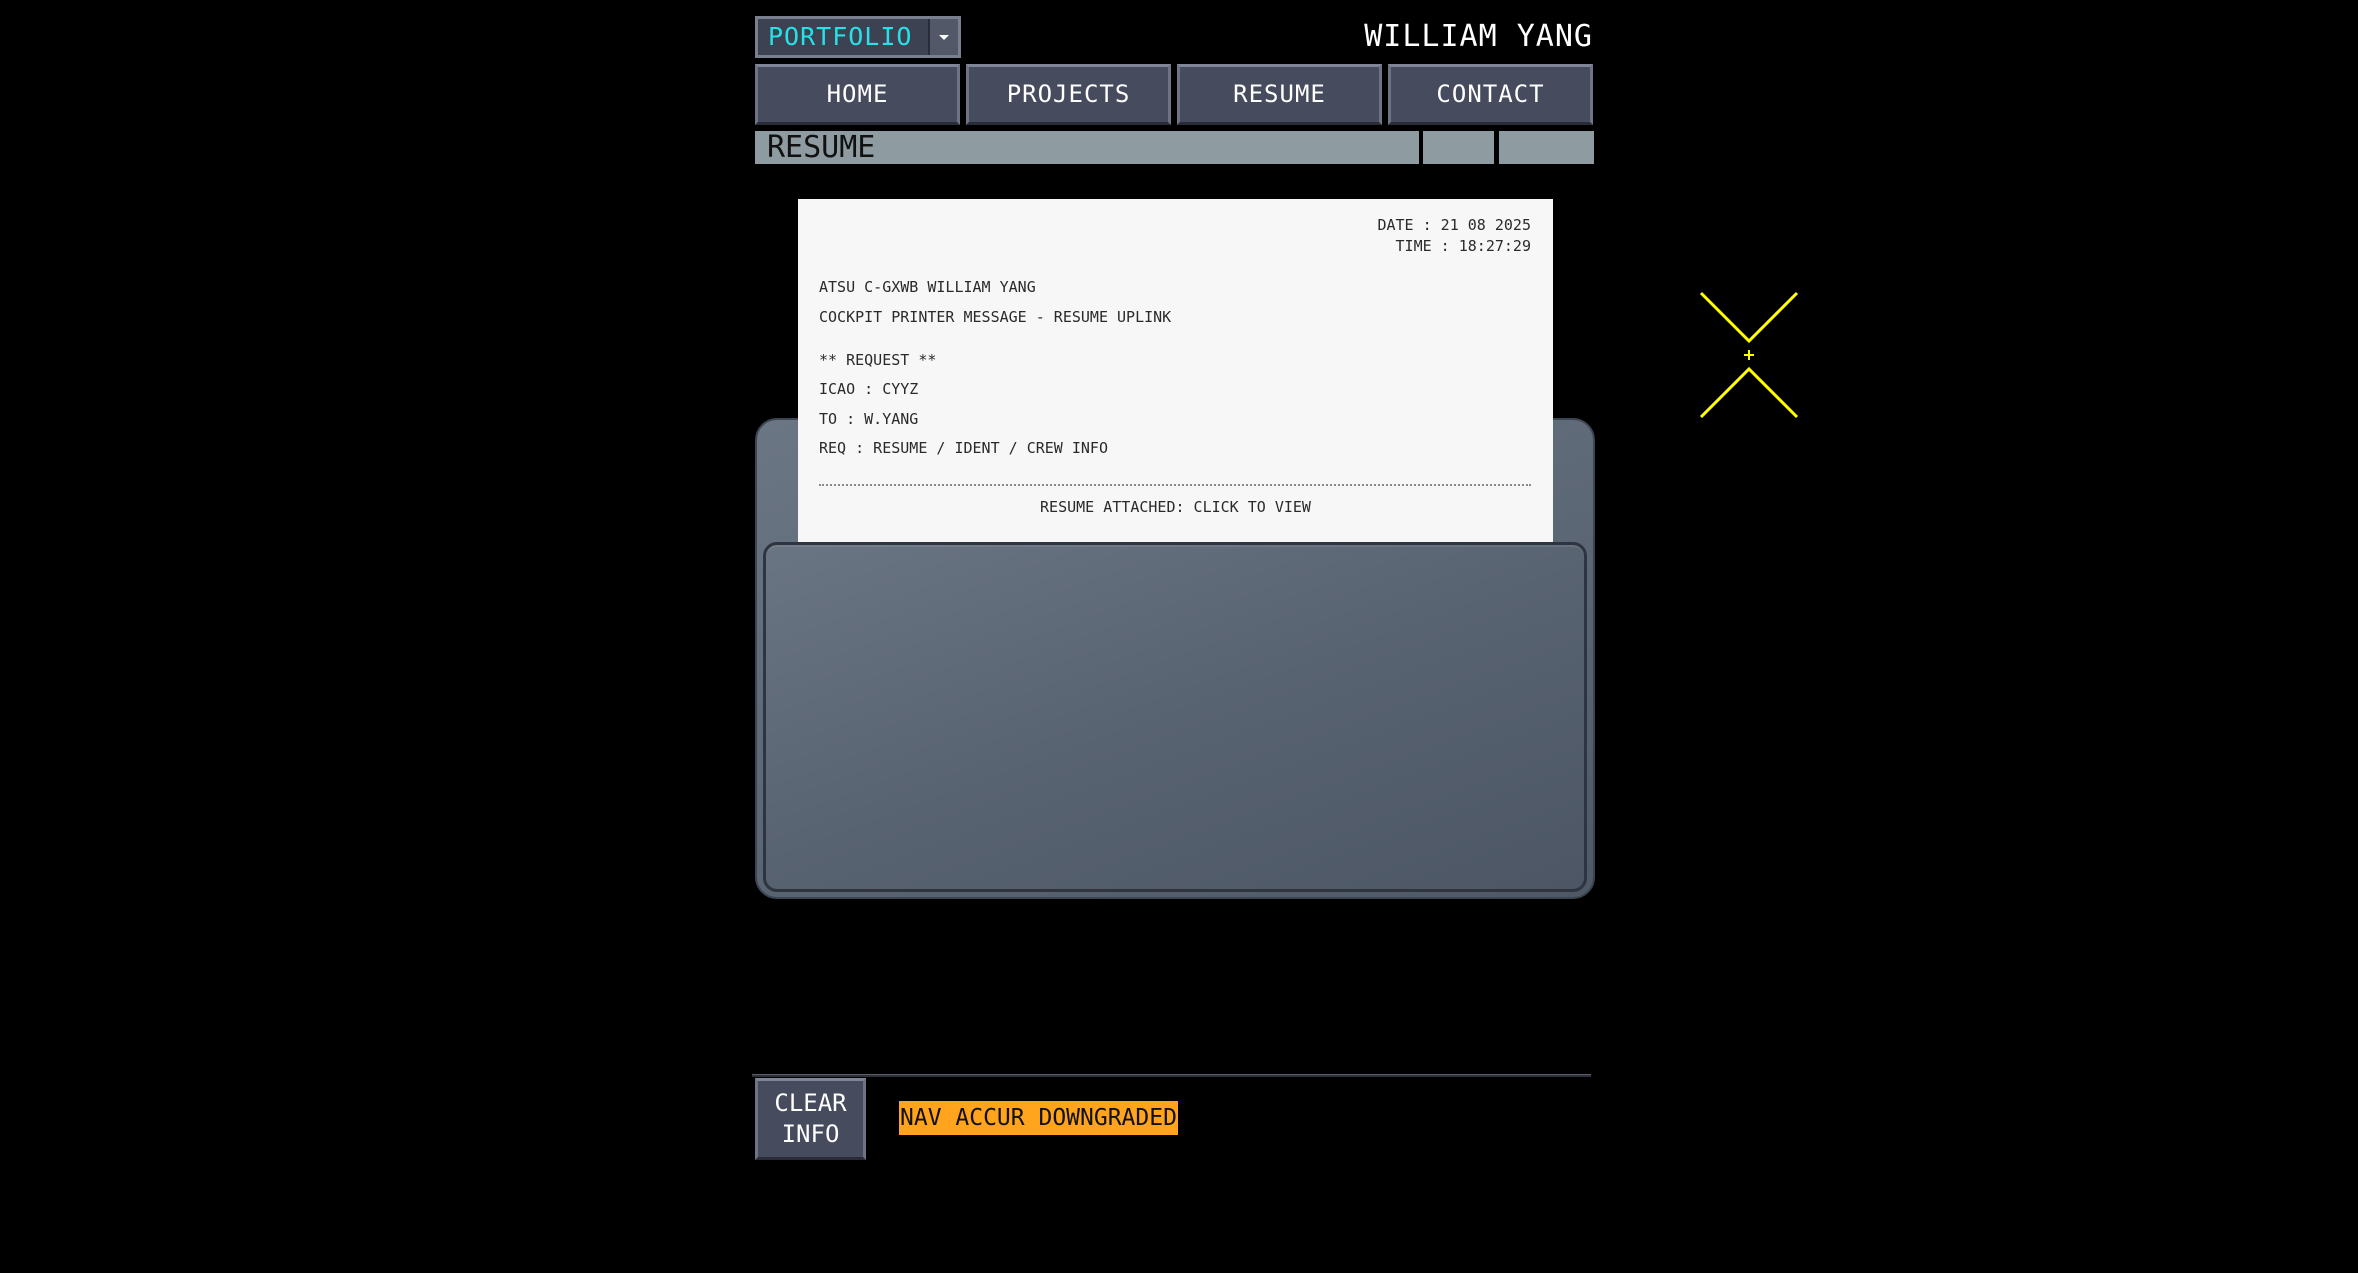 The image size is (2358, 1273). Describe the element at coordinates (1279, 94) in the screenshot. I see `nav-resume-button: RESUME` at that location.